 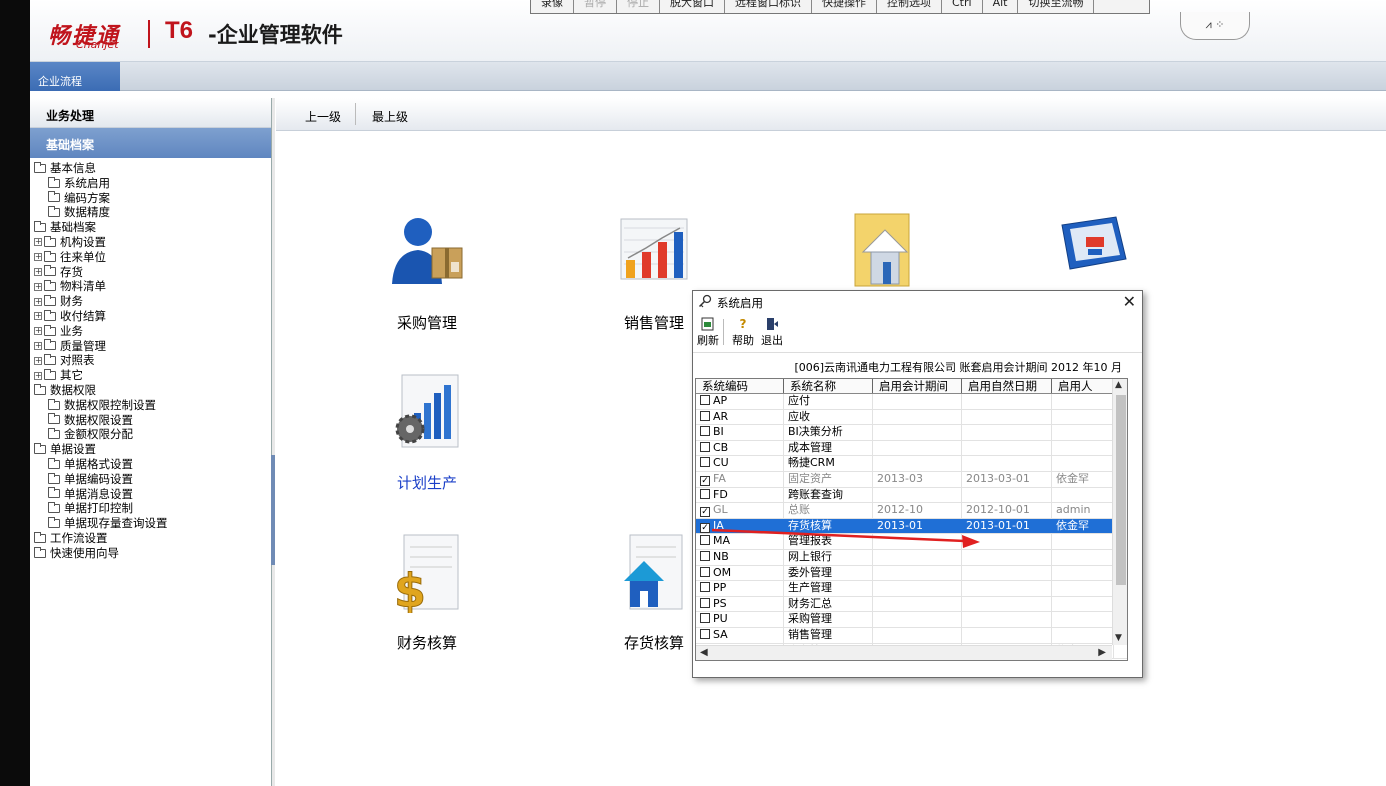 I want to click on sidebar-header-basic-archive: 基础档案, so click(x=150, y=143).